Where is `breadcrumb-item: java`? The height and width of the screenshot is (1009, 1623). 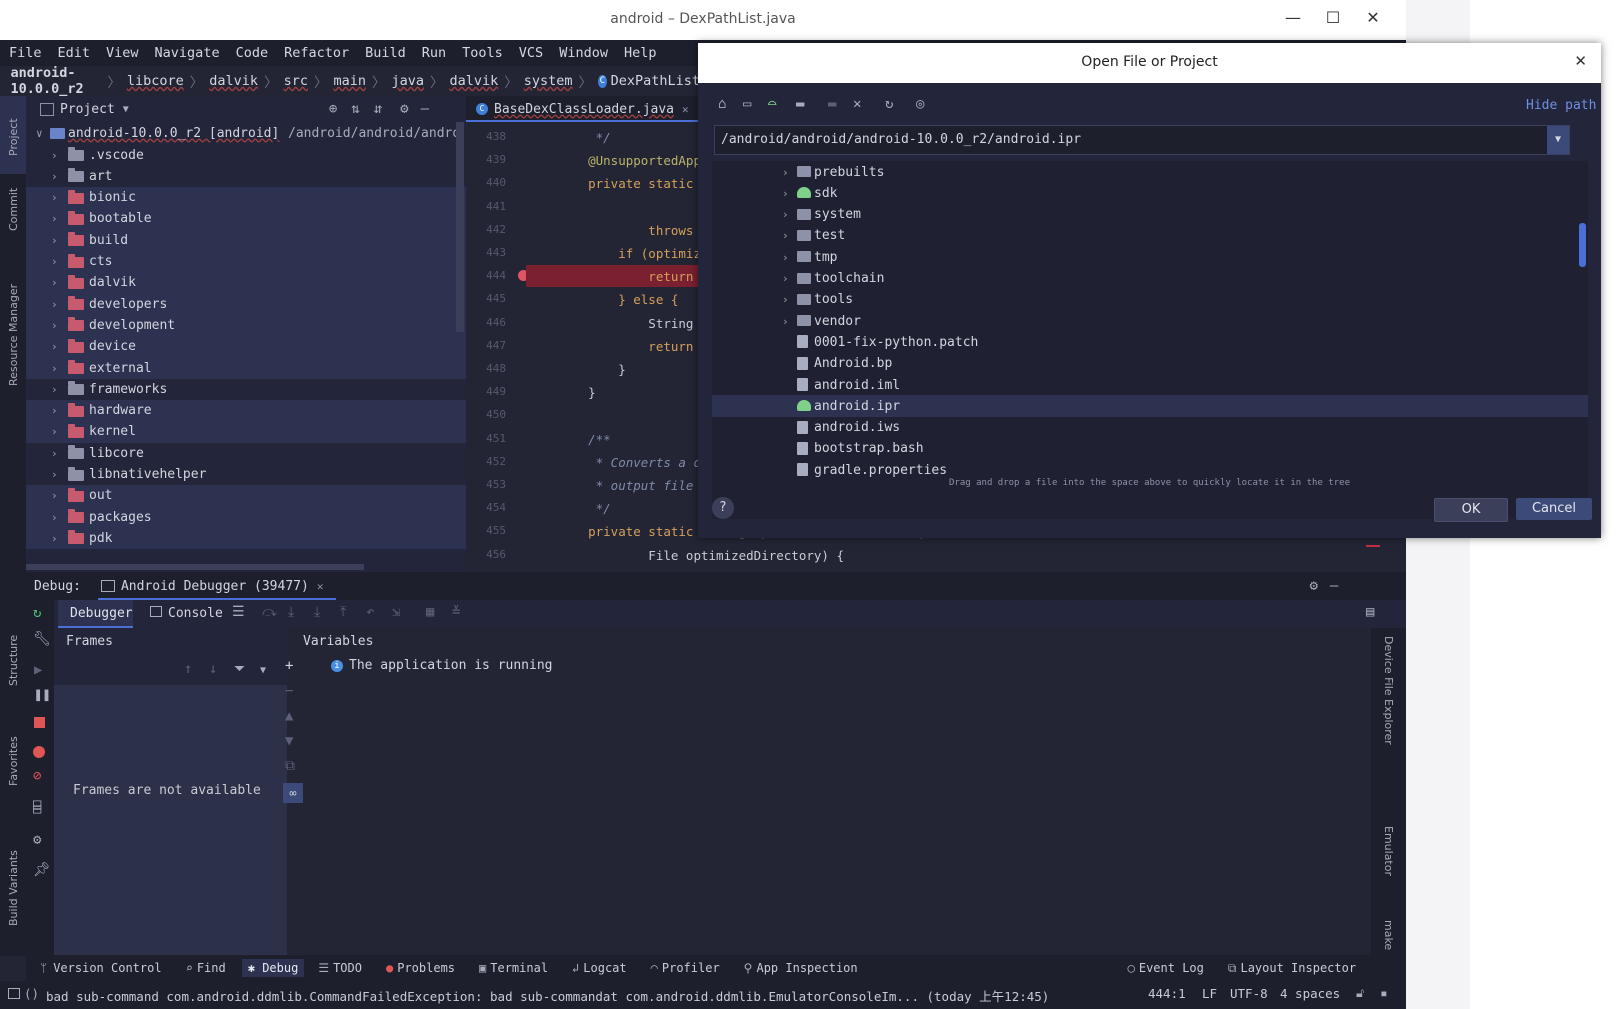
breadcrumb-item: java is located at coordinates (407, 81).